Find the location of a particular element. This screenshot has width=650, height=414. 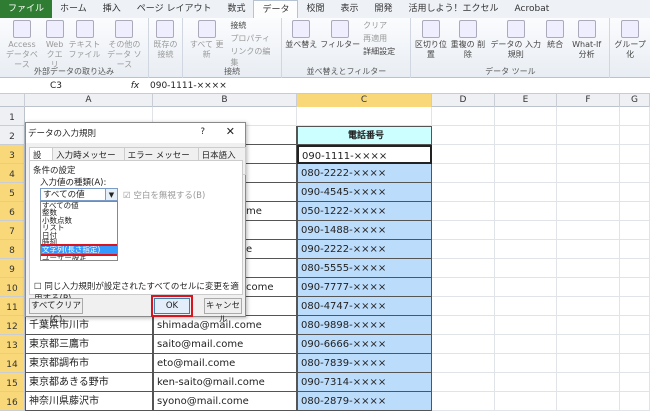

row-header-10: 10 is located at coordinates (12, 287).